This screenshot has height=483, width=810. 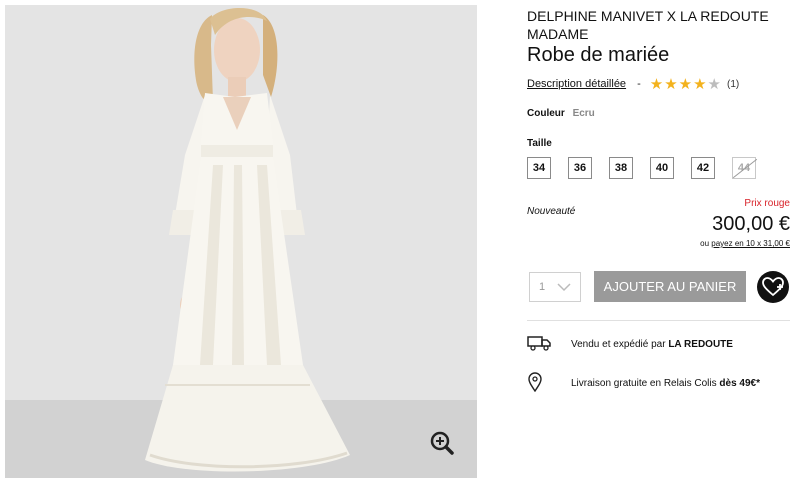 I want to click on add-to-cart-button: AJOUTER AU PANIER, so click(x=670, y=286).